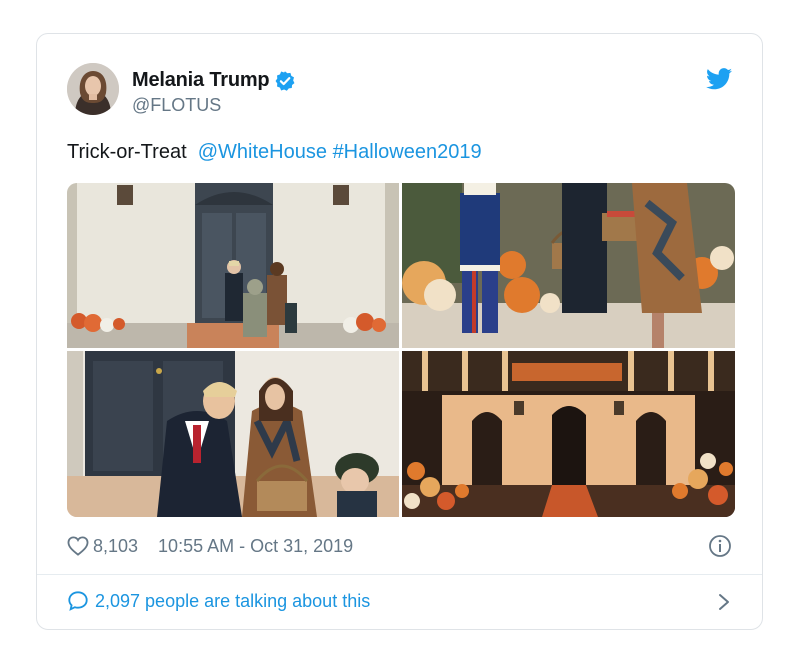 The width and height of the screenshot is (799, 665). Describe the element at coordinates (115, 546) in the screenshot. I see `like-count: 8,103` at that location.